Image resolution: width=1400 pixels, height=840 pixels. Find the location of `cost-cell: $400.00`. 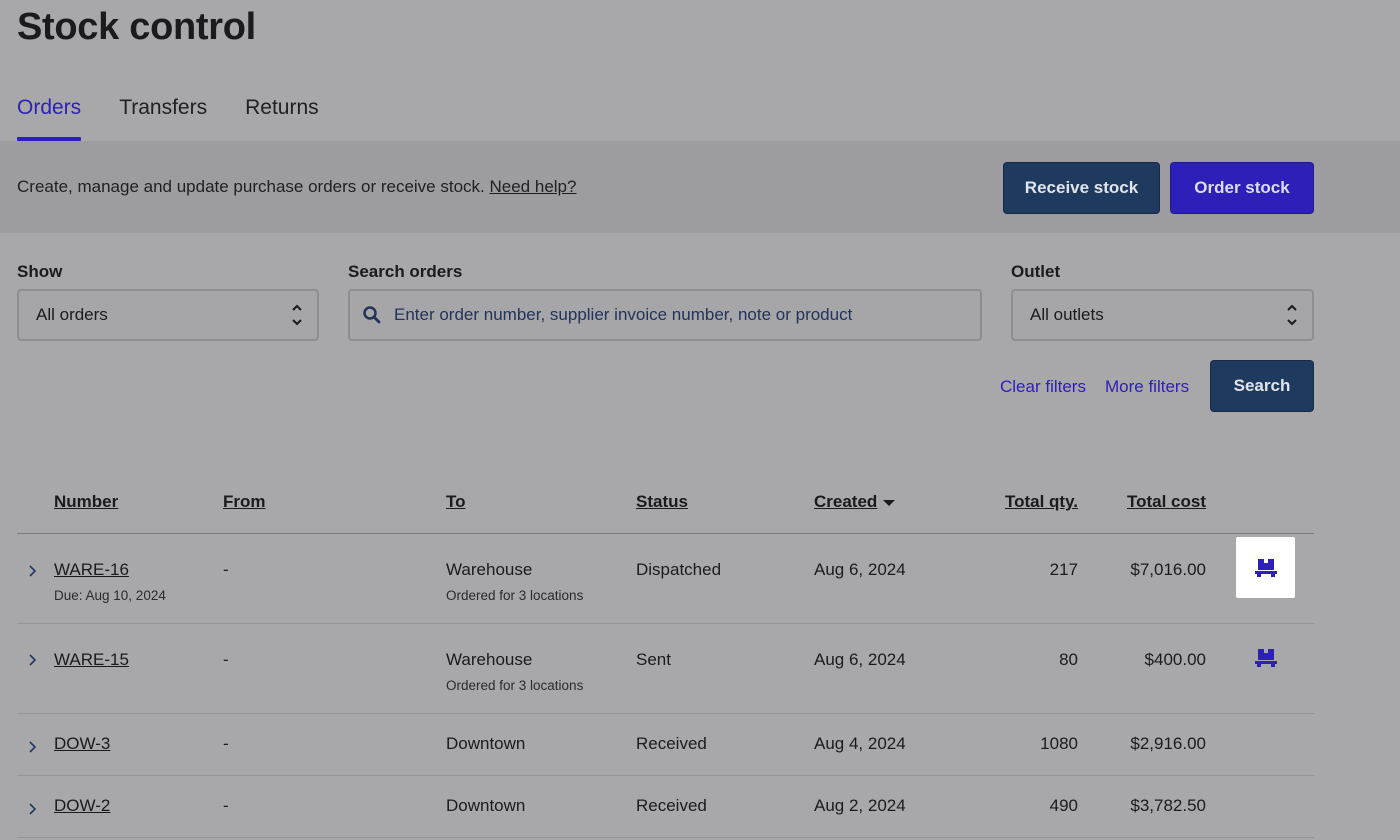

cost-cell: $400.00 is located at coordinates (1175, 660).